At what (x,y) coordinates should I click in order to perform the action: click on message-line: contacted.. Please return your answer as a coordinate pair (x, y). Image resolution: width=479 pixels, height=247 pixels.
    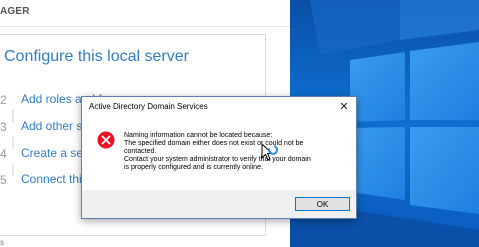
    Looking at the image, I should click on (140, 151).